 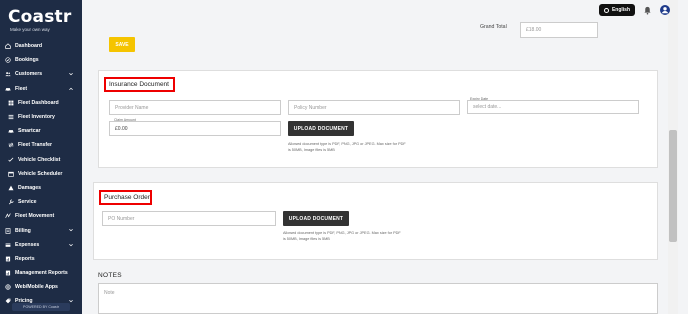 I want to click on brand-tagline: Make your own way, so click(x=30, y=29).